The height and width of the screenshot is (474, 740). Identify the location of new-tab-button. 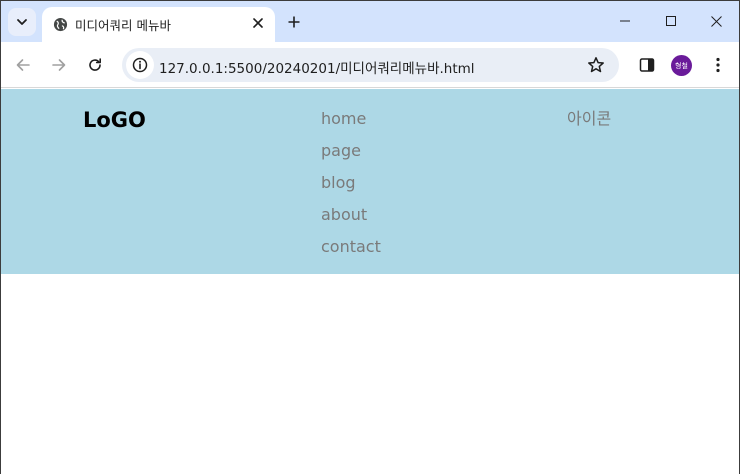
(294, 22).